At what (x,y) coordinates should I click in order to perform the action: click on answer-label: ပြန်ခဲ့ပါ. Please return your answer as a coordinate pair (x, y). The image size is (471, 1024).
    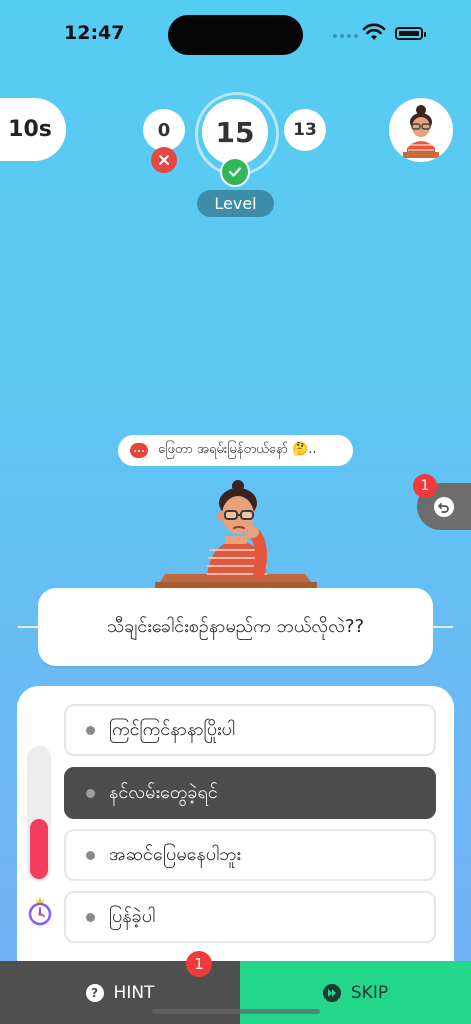
    Looking at the image, I should click on (132, 916).